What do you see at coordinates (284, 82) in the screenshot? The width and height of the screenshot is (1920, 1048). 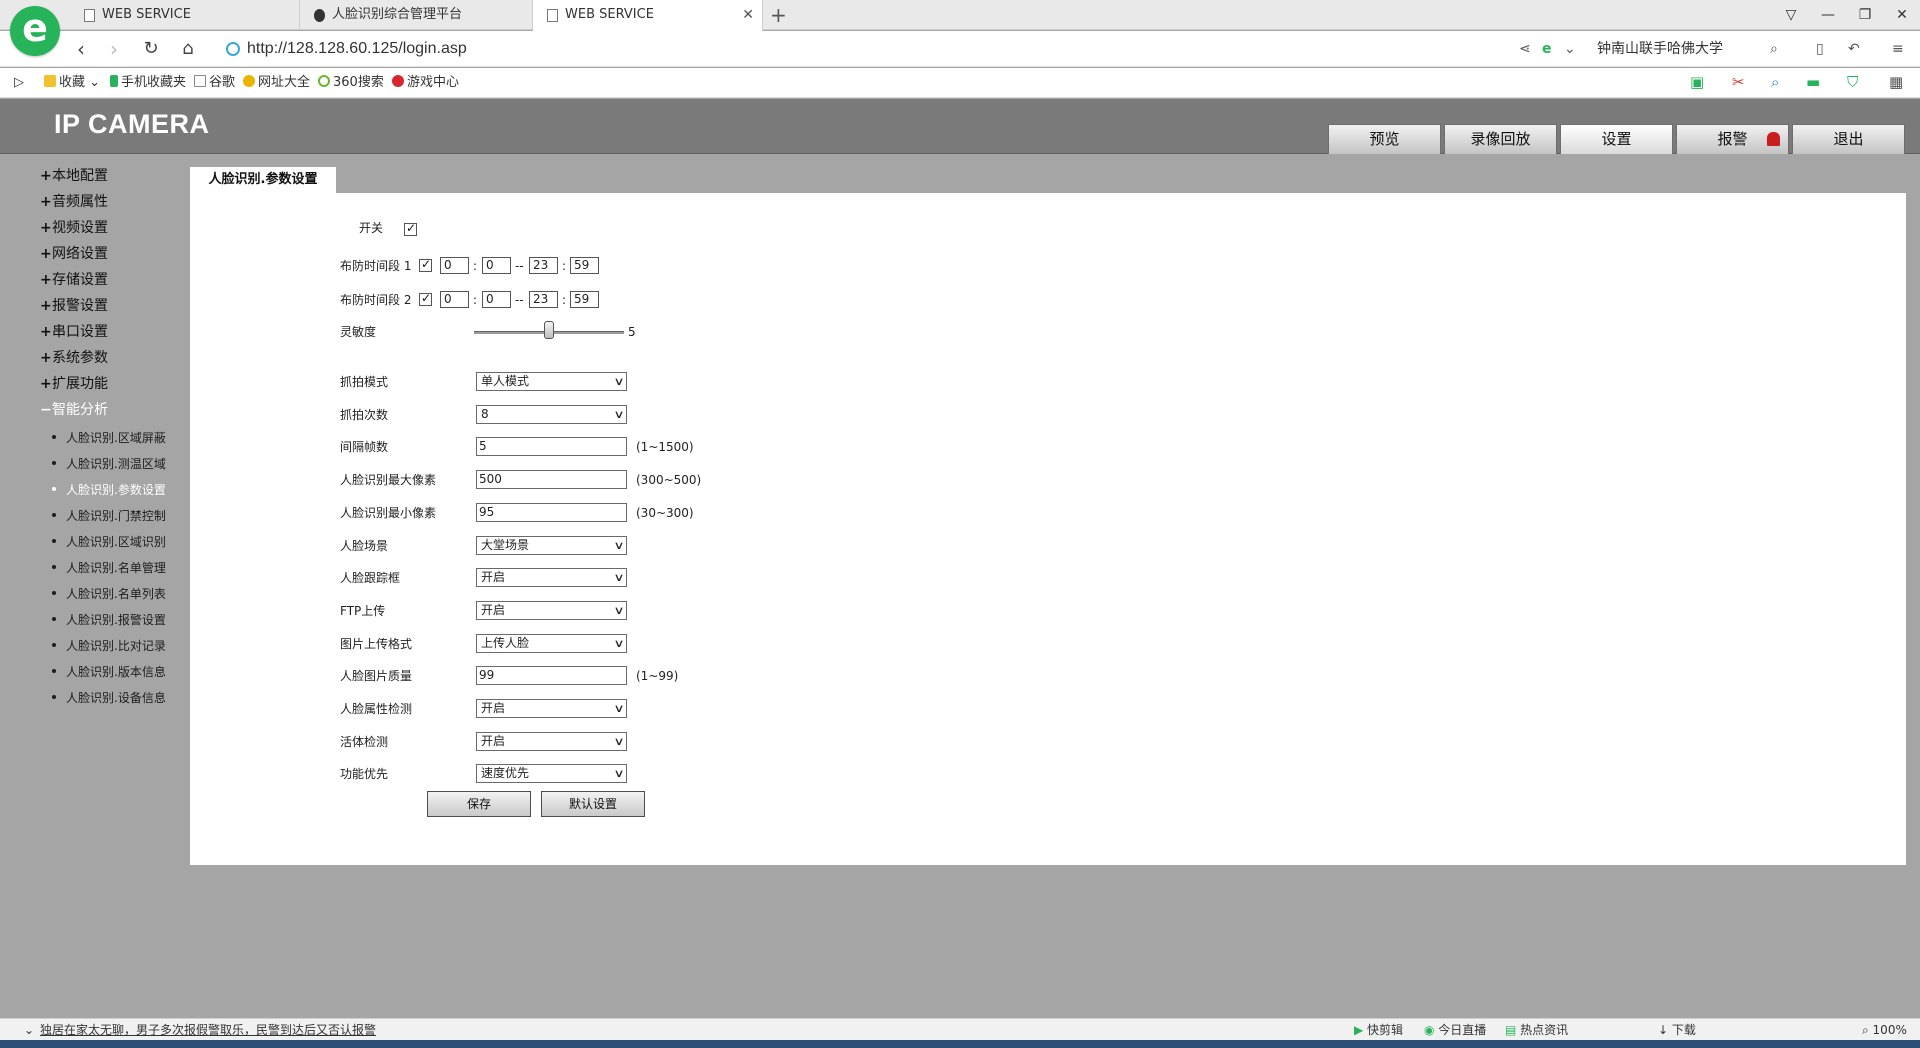 I see `bookmark-label: 网址大全` at bounding box center [284, 82].